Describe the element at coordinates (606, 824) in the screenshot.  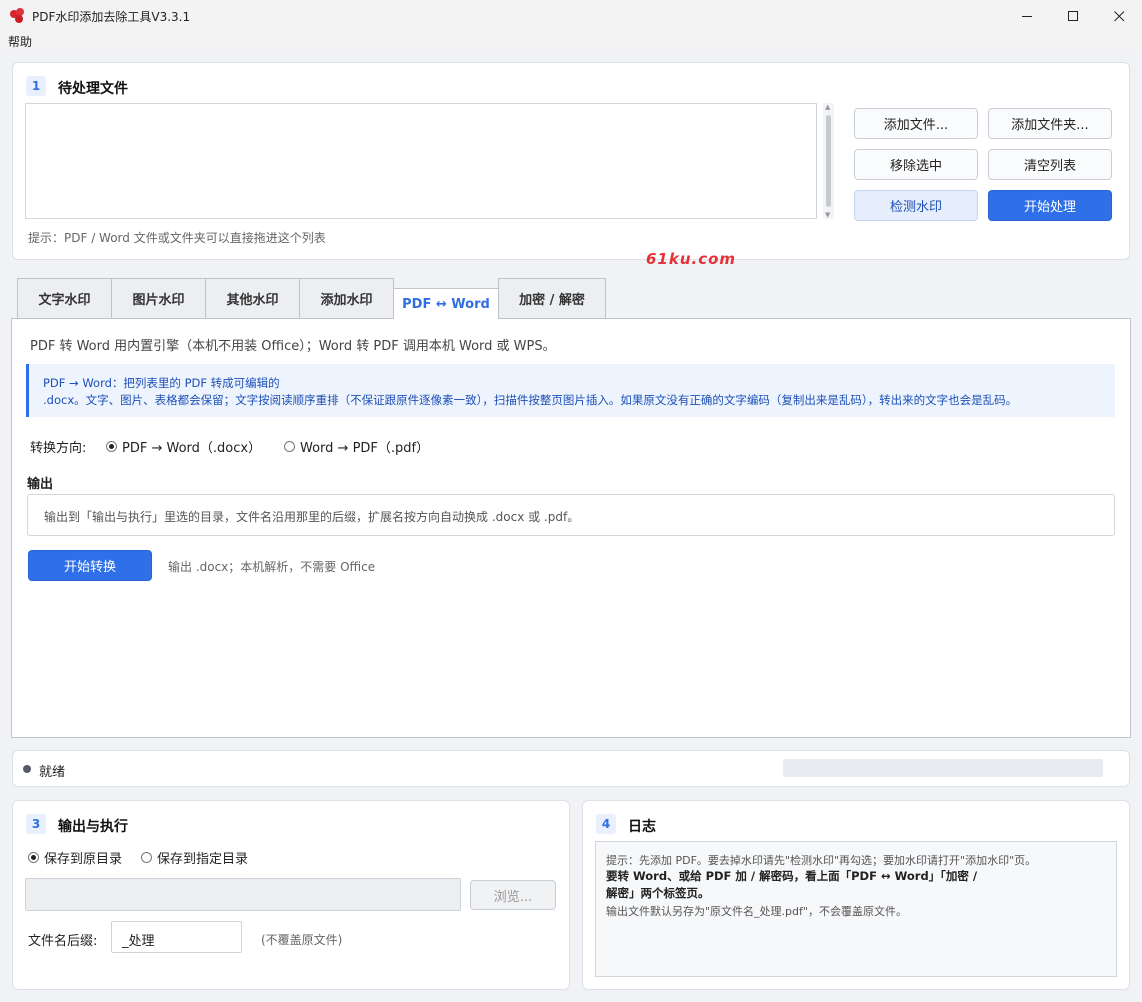
I see `section-badge-4: 4` at that location.